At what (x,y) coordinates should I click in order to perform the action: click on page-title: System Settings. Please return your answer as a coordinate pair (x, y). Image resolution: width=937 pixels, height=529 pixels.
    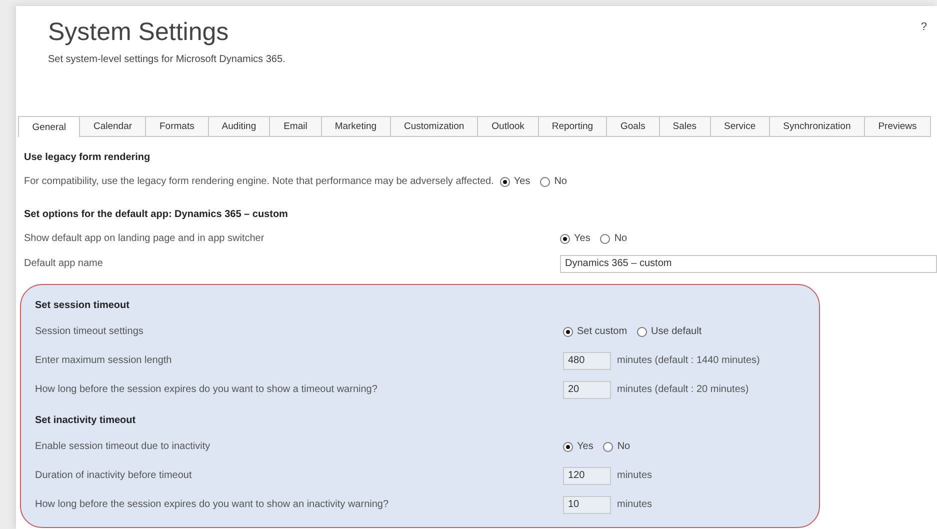
    Looking at the image, I should click on (138, 32).